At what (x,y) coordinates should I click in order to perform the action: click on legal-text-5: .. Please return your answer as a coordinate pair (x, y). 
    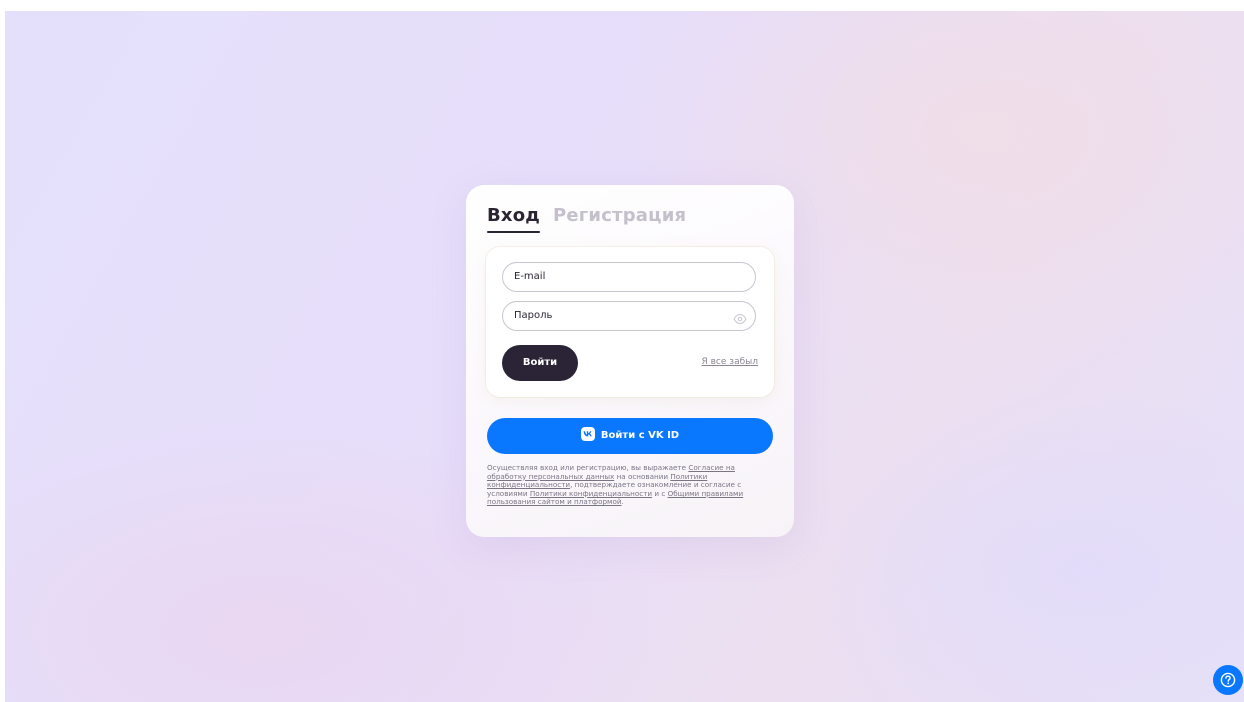
    Looking at the image, I should click on (622, 502).